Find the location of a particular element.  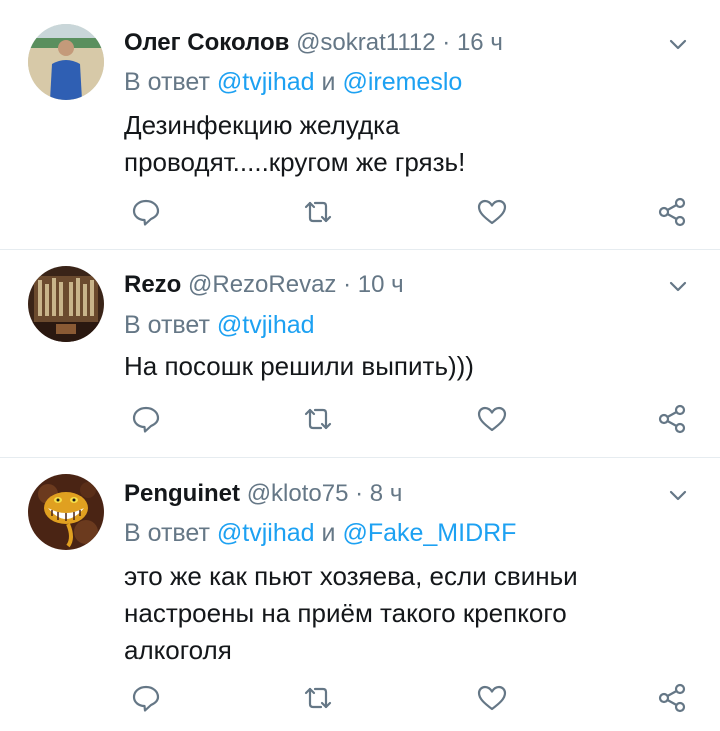

person-photo-icon is located at coordinates (66, 62).